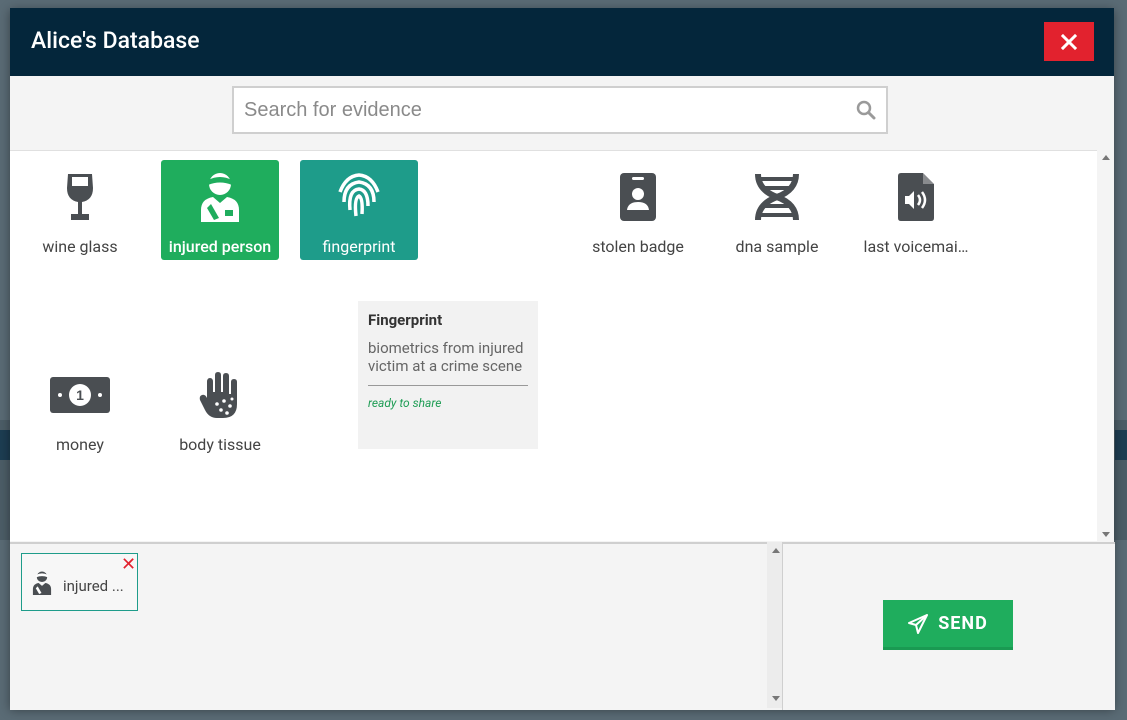 The image size is (1127, 720). Describe the element at coordinates (448, 385) in the screenshot. I see `tooltip-divider` at that location.